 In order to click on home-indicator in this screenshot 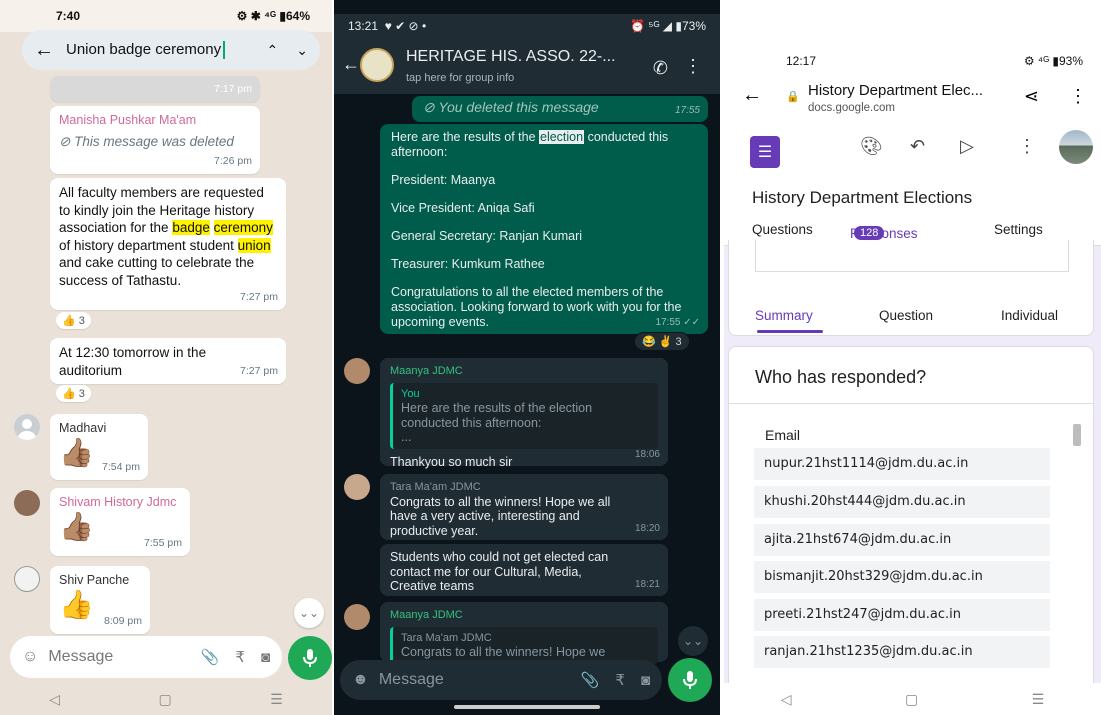, I will do `click(527, 707)`.